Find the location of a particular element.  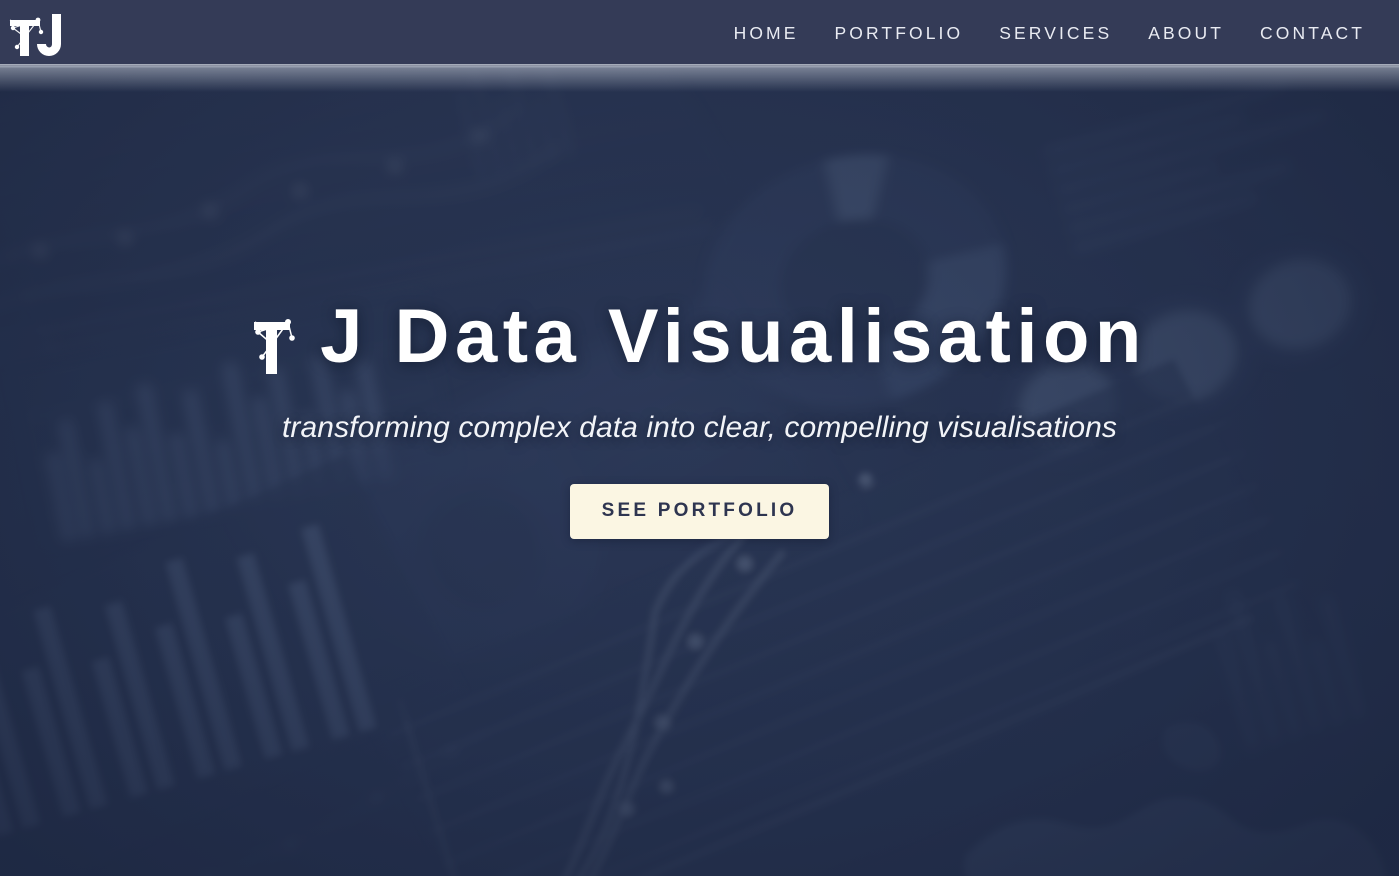

main-navigation: HOME PORTFOLIO SERVICES ABOUT CONTACT is located at coordinates (1049, 33).